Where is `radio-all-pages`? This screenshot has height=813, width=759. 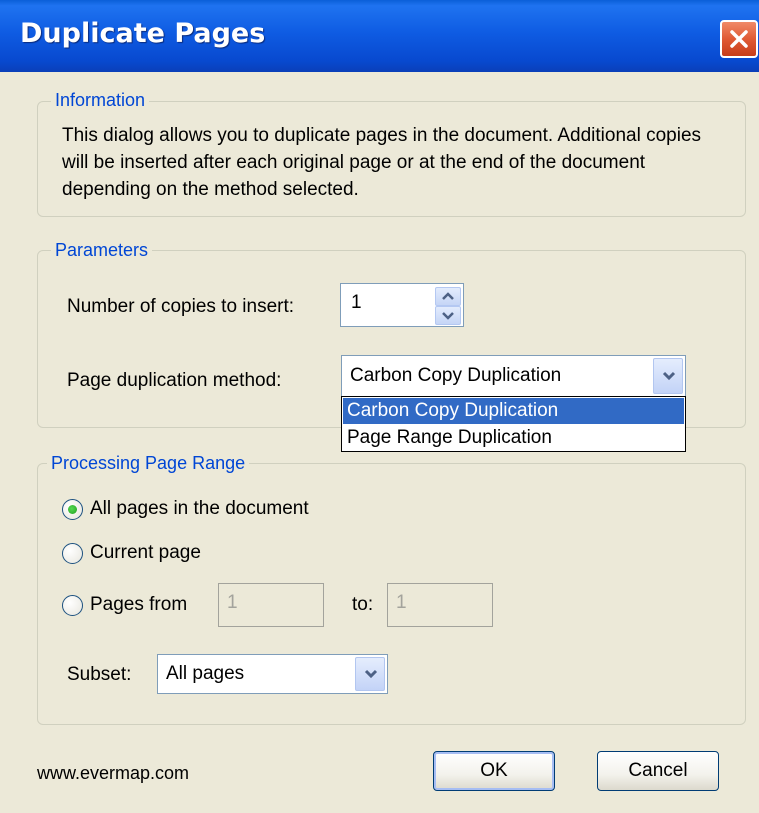
radio-all-pages is located at coordinates (72, 509).